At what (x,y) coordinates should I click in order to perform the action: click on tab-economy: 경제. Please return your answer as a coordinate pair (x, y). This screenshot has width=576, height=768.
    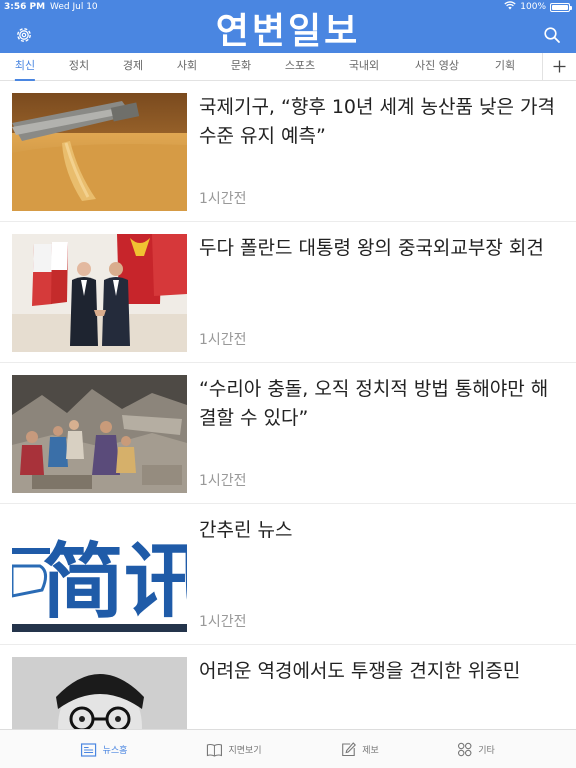
    Looking at the image, I should click on (133, 67).